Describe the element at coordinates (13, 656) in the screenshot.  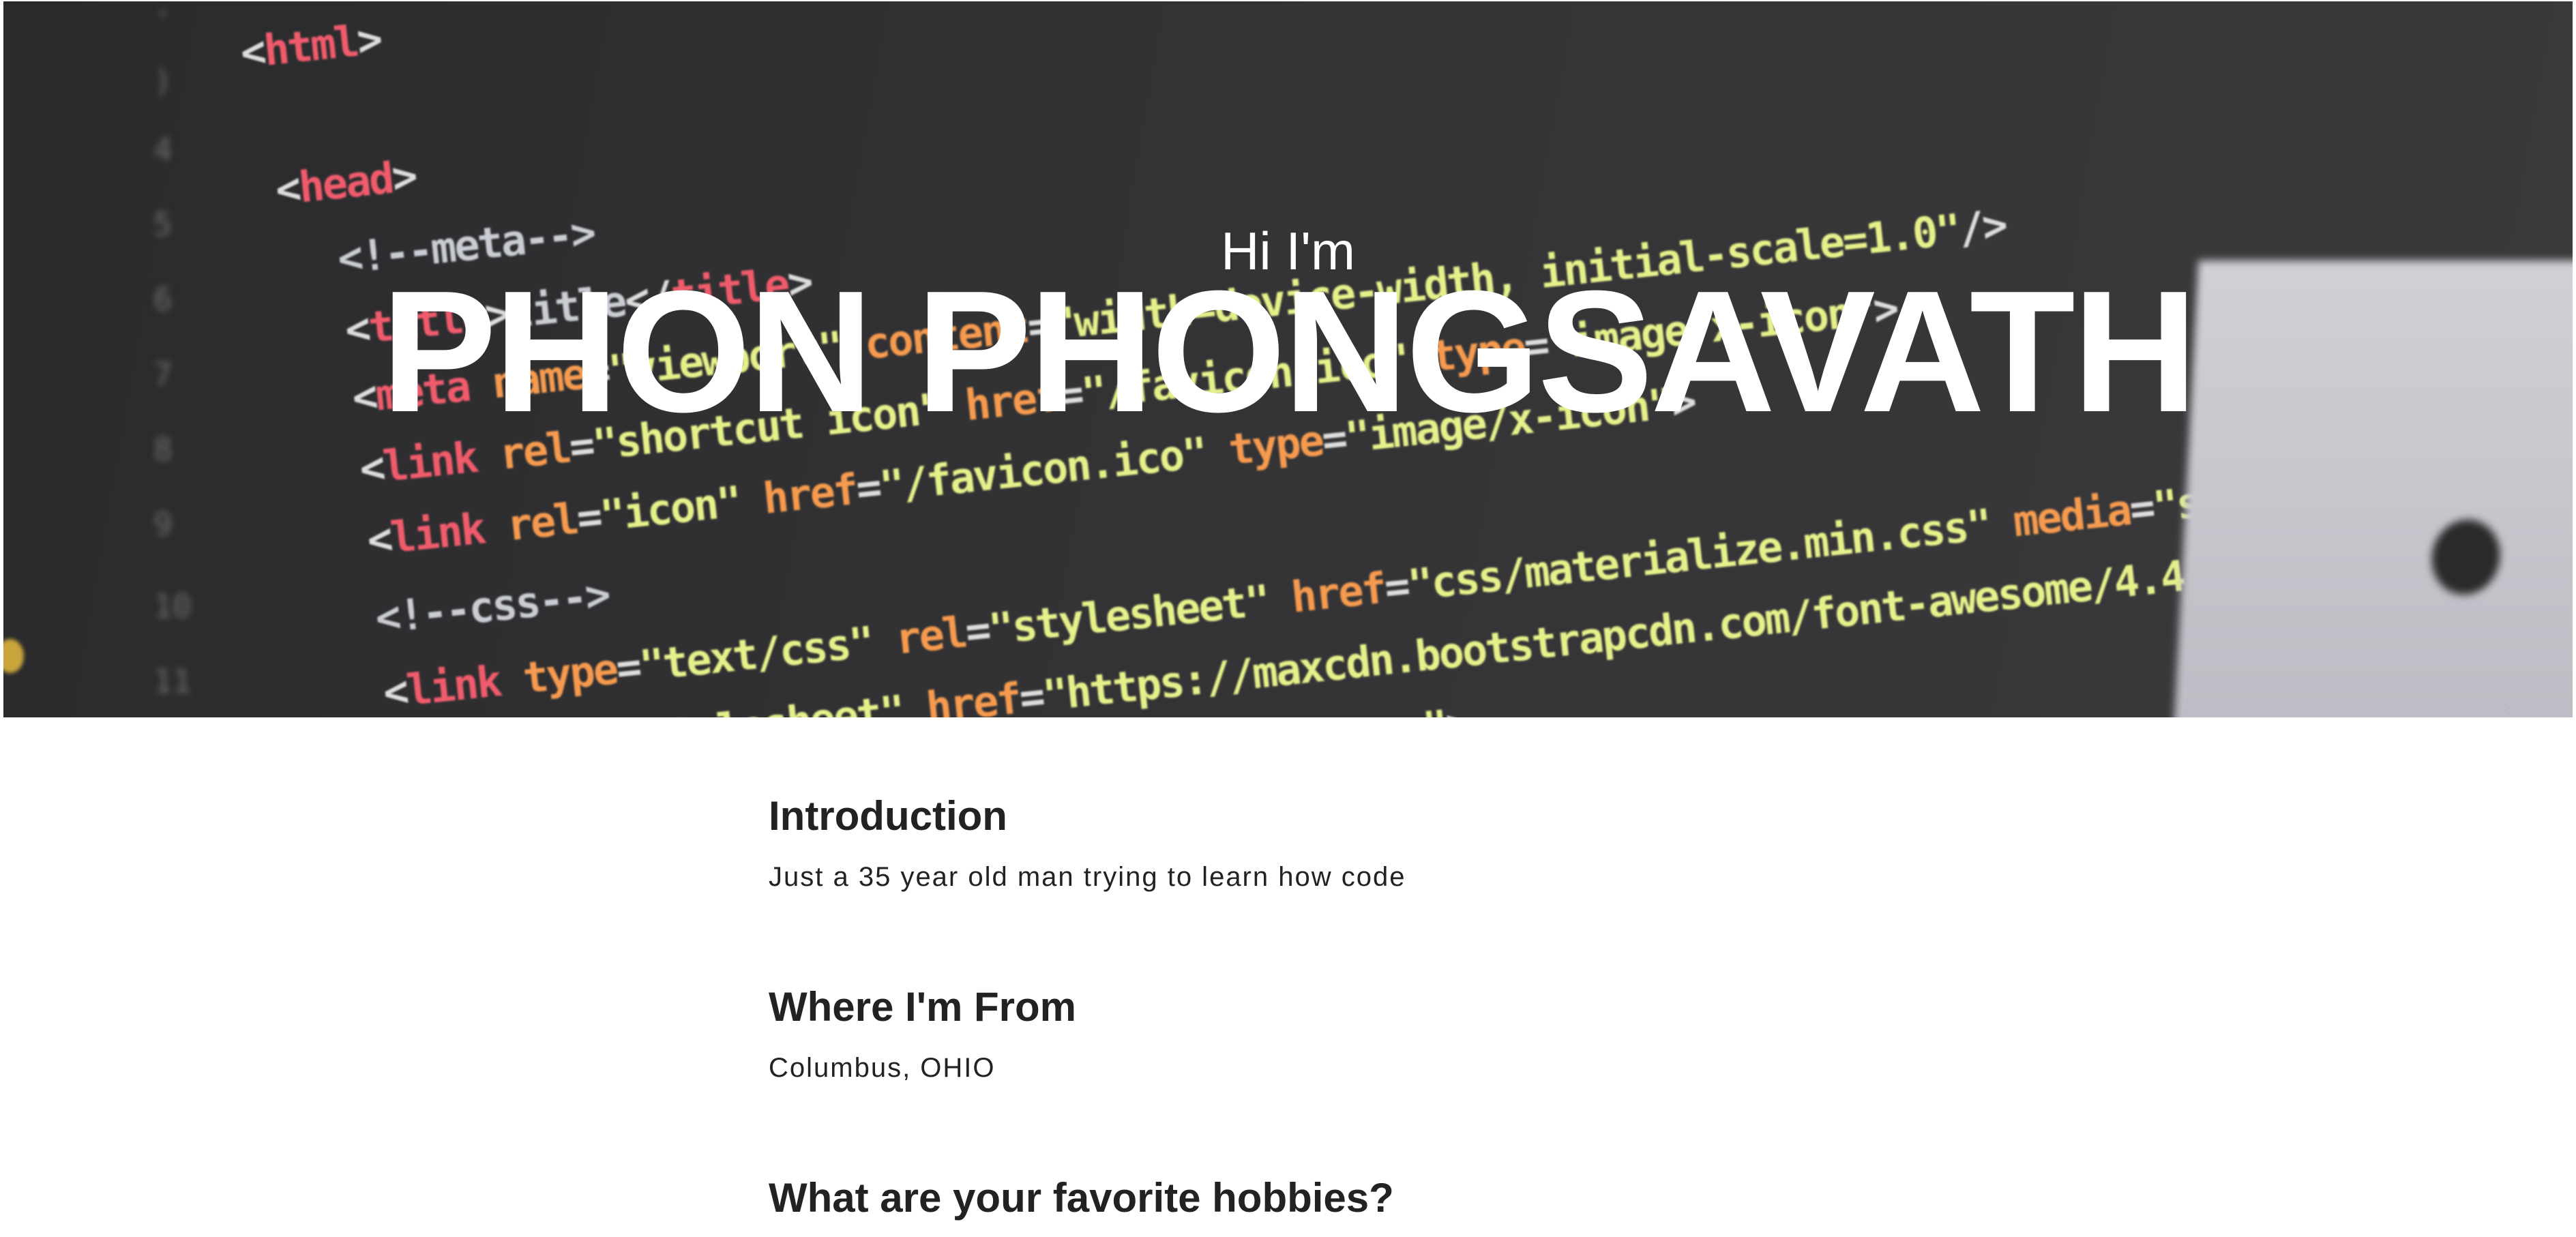
I see `breakpoint-dot` at that location.